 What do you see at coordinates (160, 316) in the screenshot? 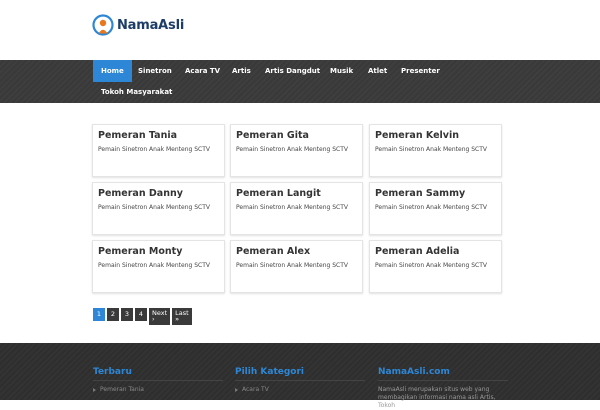
I see `next-page-button: Next ›` at bounding box center [160, 316].